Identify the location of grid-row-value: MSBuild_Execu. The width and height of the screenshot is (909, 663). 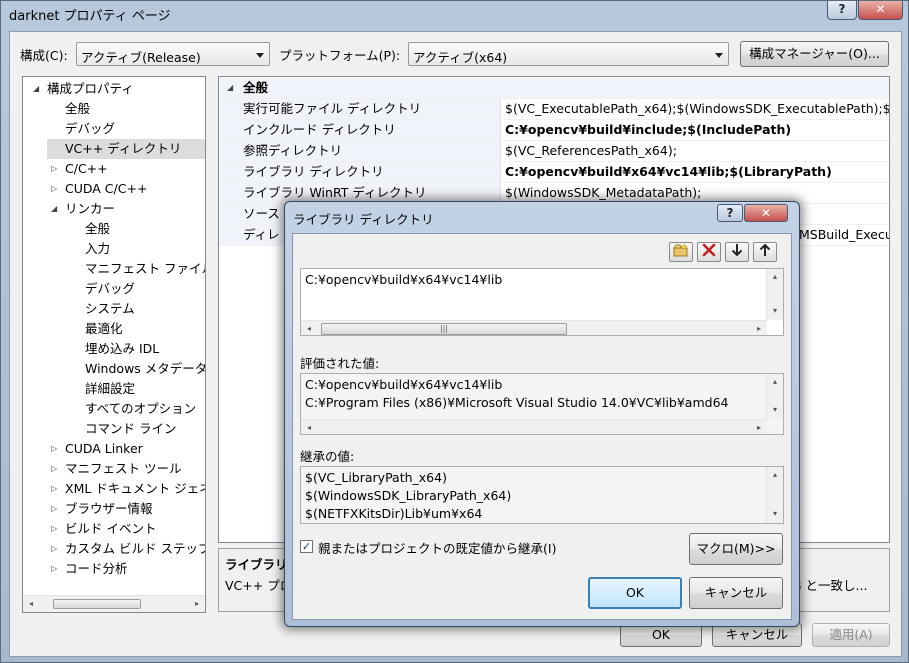
(844, 235).